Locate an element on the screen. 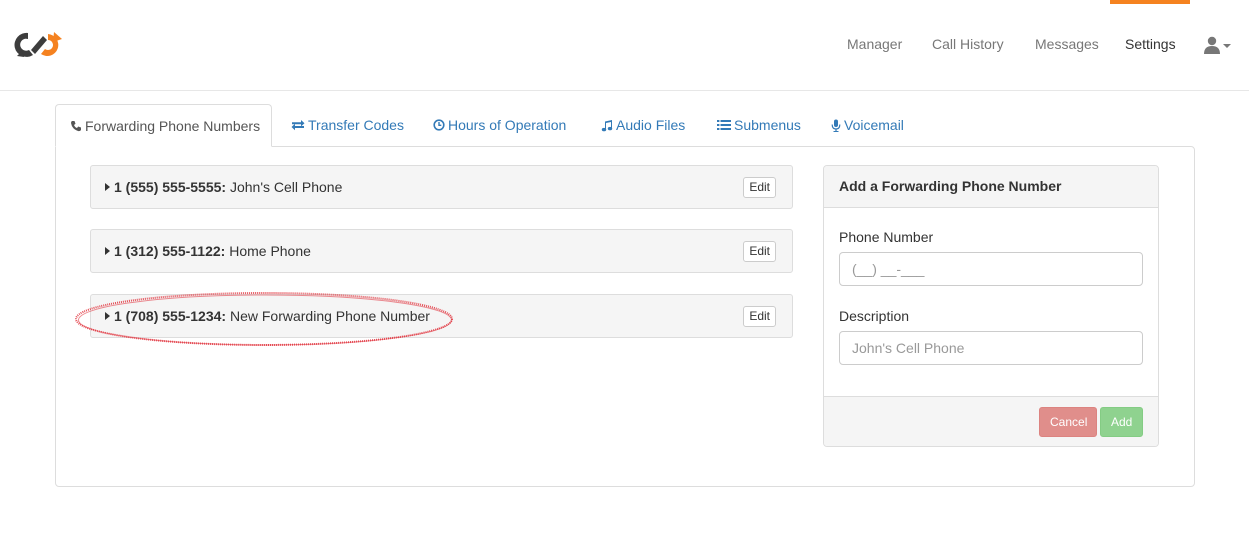 The image size is (1249, 534). tab-label: Forwarding Phone Numbers is located at coordinates (173, 126).